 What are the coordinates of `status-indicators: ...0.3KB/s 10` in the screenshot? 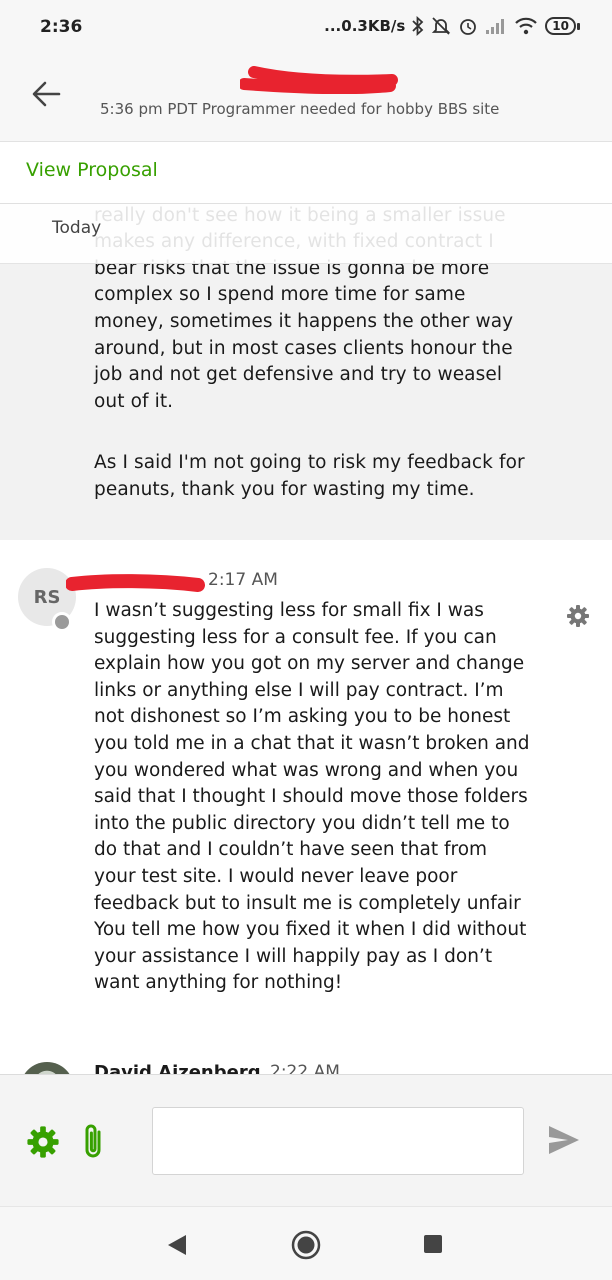 It's located at (452, 26).